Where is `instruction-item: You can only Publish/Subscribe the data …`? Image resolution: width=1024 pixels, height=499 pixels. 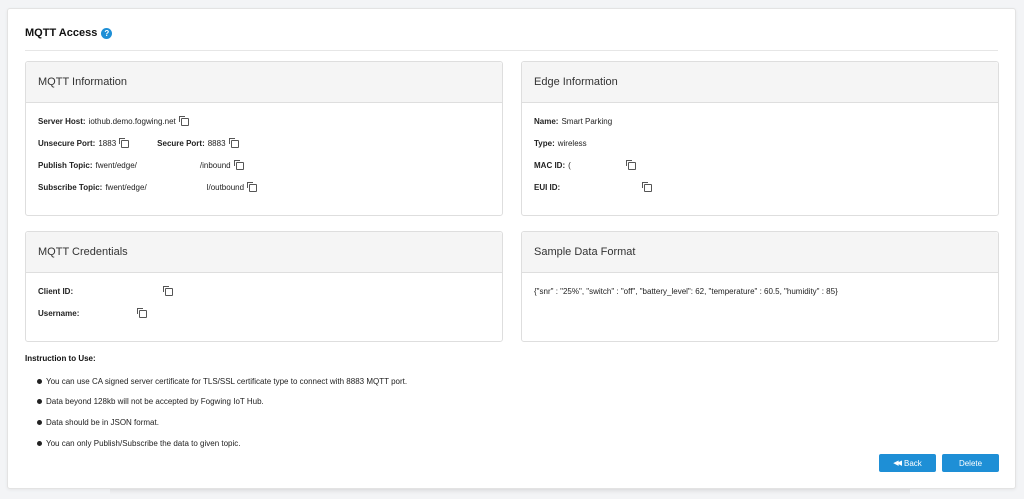
instruction-item: You can only Publish/Subscribe the data … is located at coordinates (139, 443).